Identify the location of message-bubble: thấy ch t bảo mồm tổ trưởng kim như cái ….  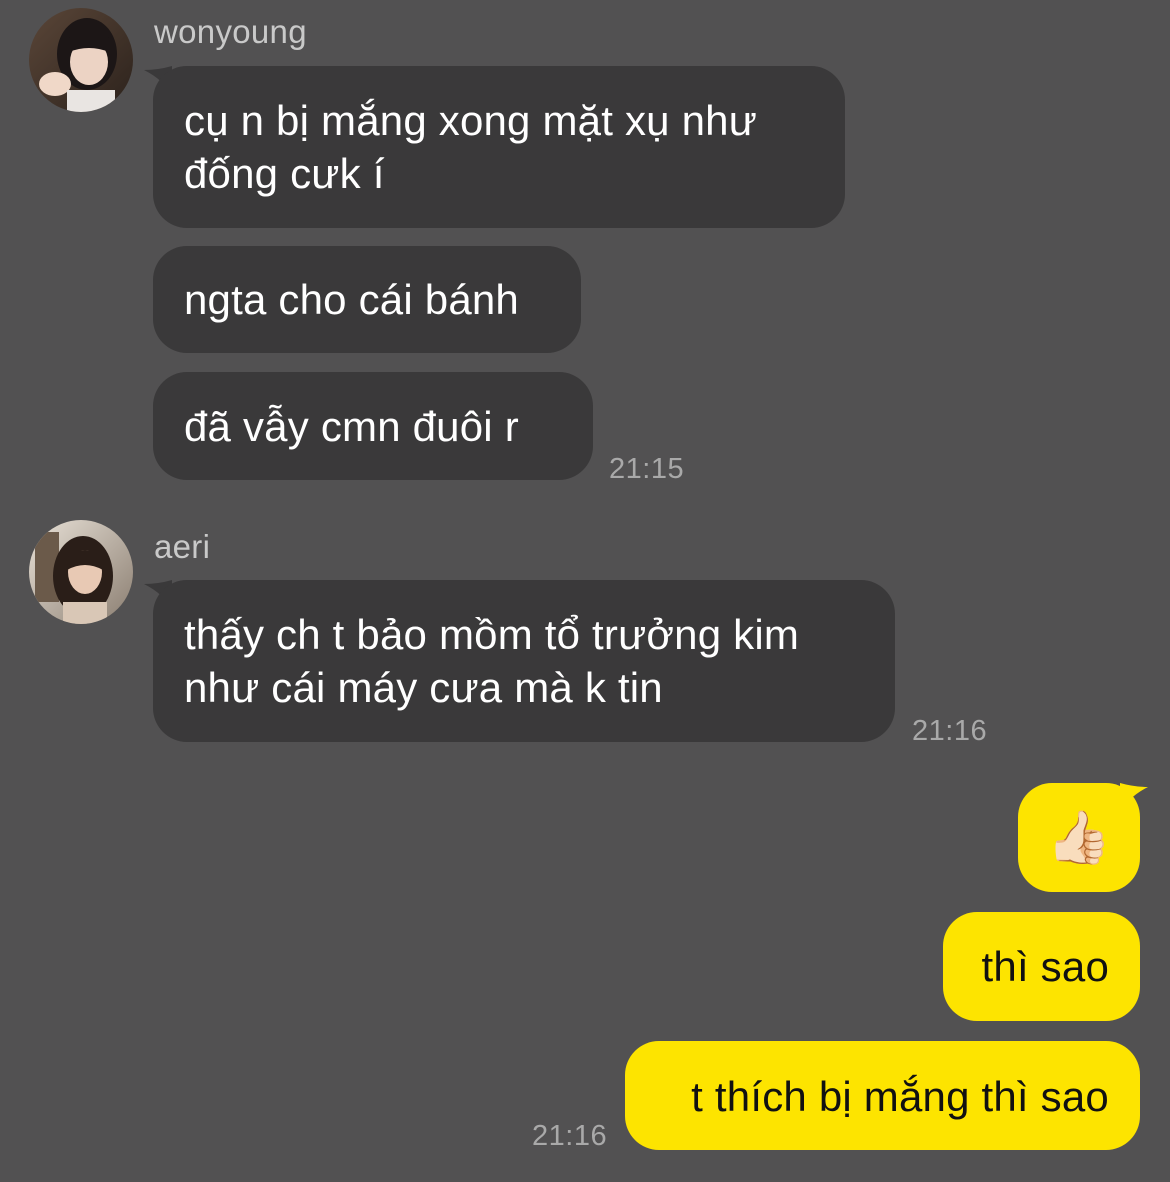
(524, 661).